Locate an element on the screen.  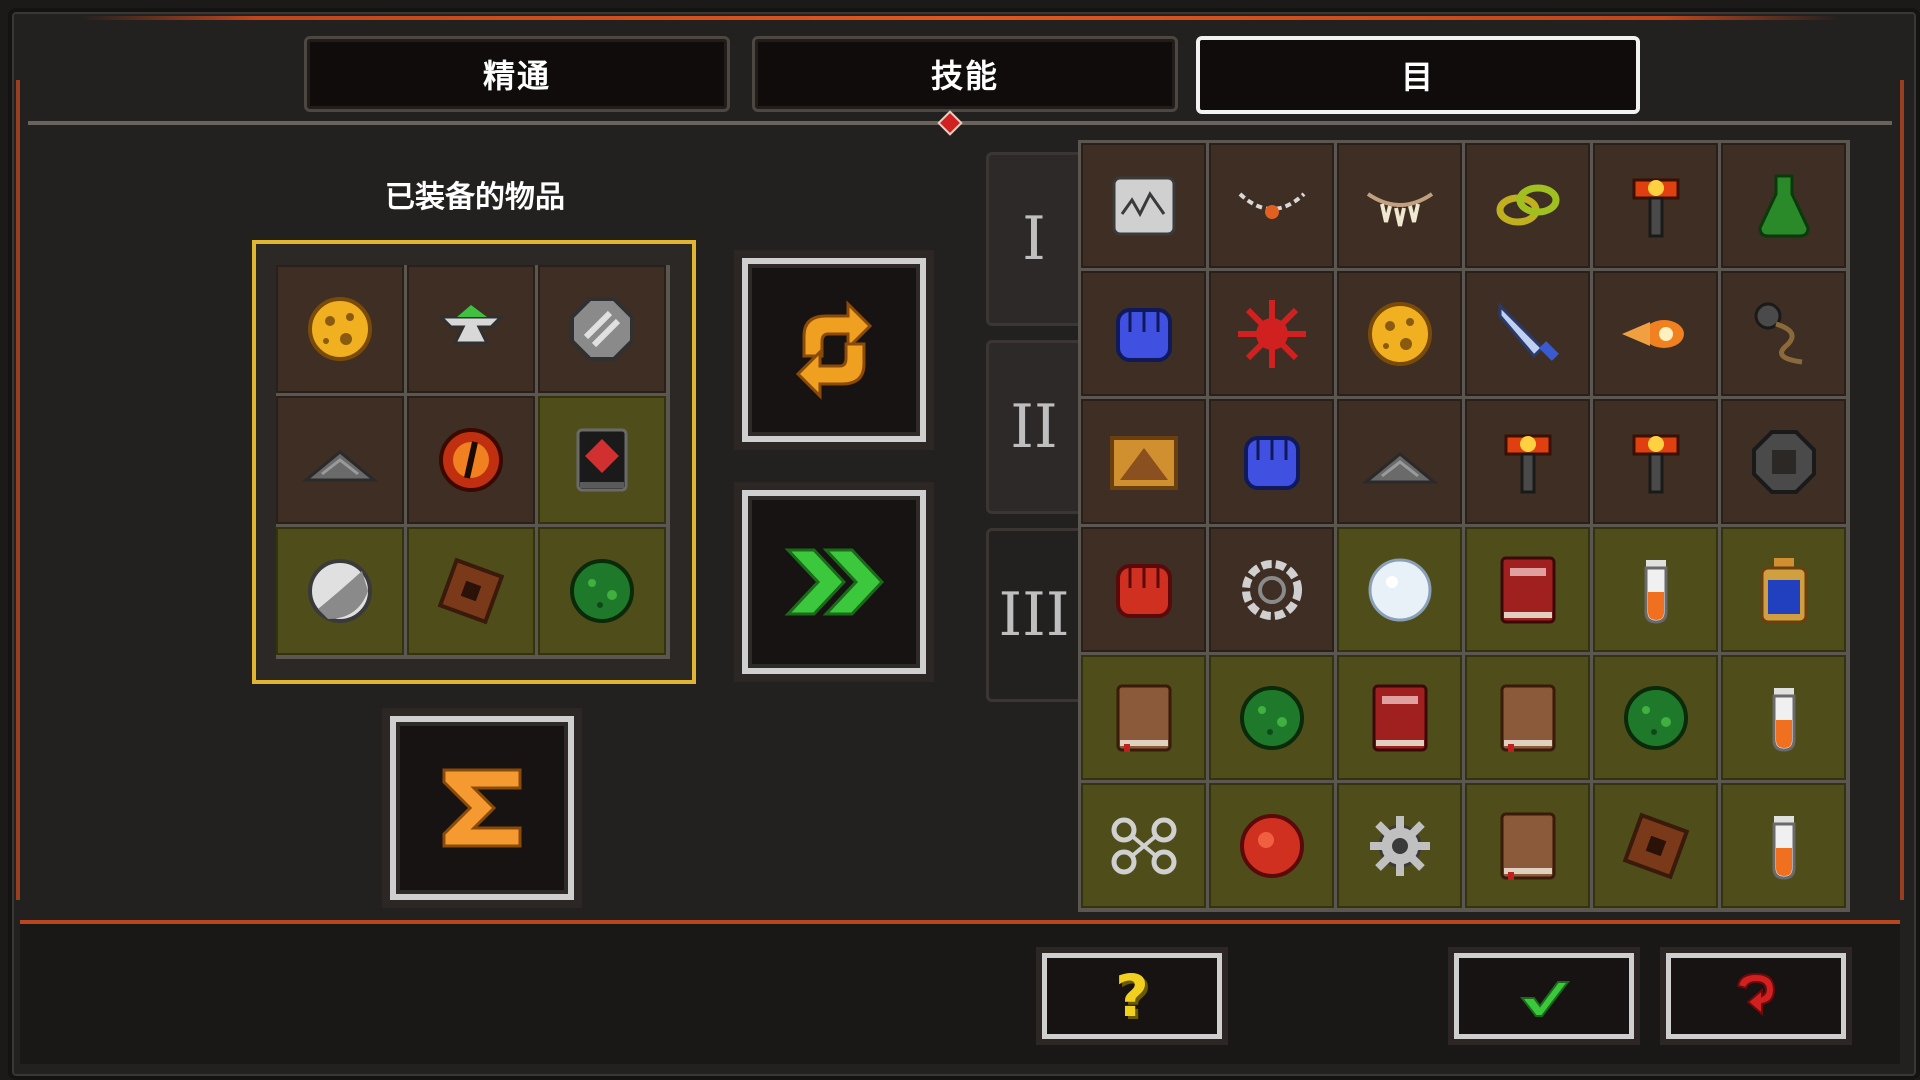
question-icon: ? is located at coordinates (1132, 996).